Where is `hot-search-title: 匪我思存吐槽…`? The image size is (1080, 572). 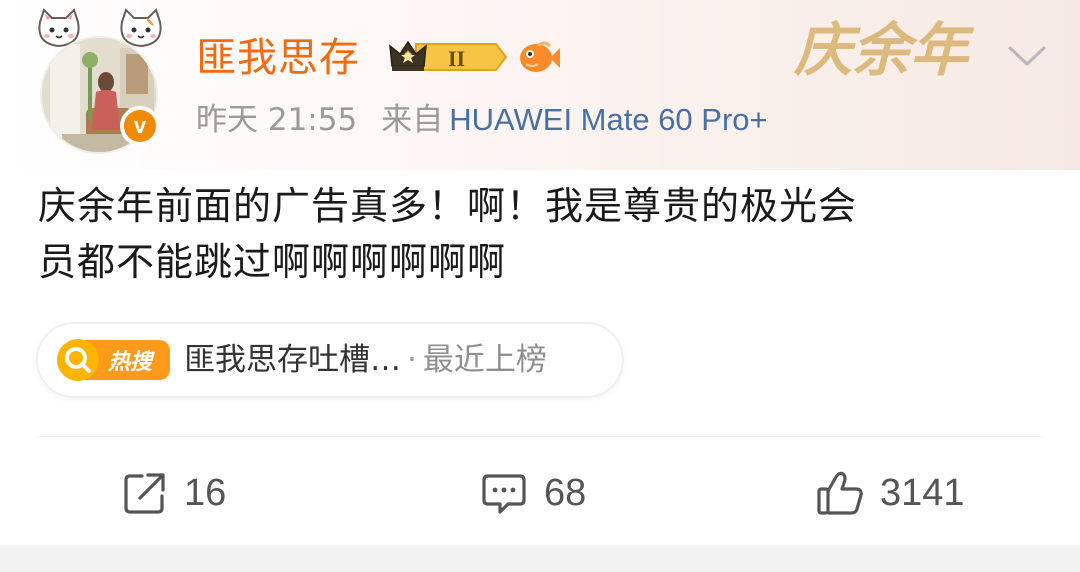
hot-search-title: 匪我思存吐槽… is located at coordinates (292, 360).